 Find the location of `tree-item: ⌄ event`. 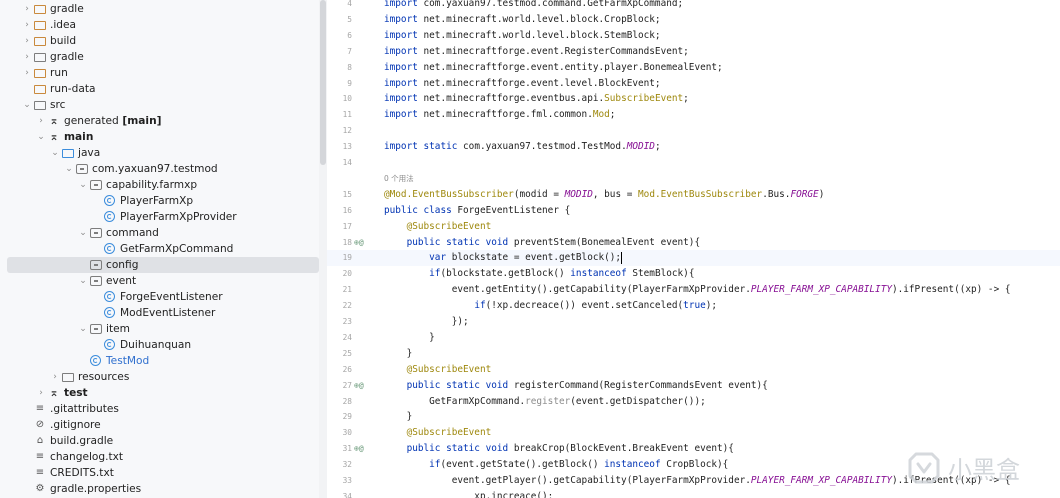

tree-item: ⌄ event is located at coordinates (159, 281).